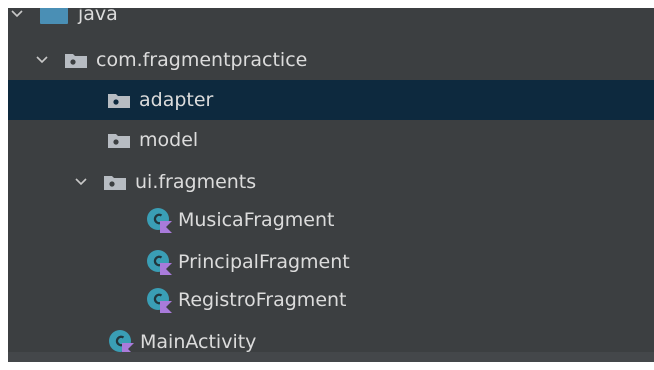  I want to click on tree-node-ui-fragments: ui.fragments, so click(331, 182).